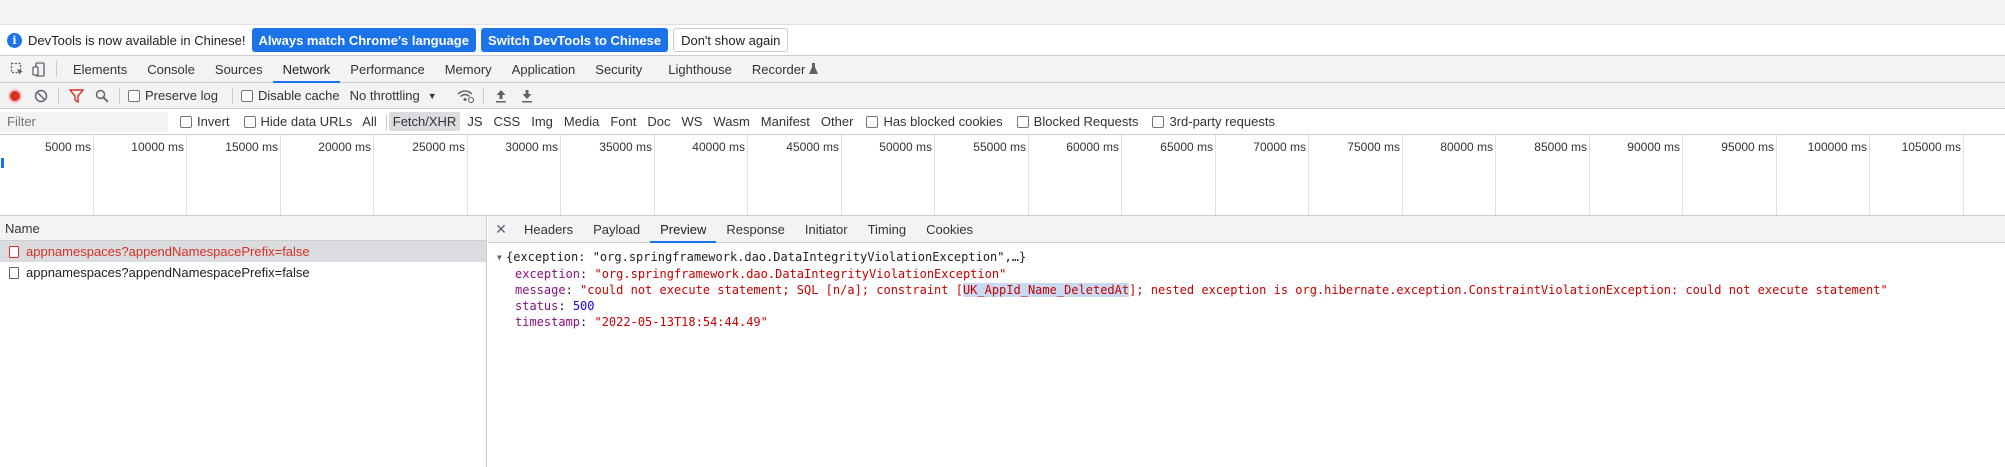 This screenshot has width=2005, height=467. I want to click on disable-cache-label: Disable cache, so click(298, 95).